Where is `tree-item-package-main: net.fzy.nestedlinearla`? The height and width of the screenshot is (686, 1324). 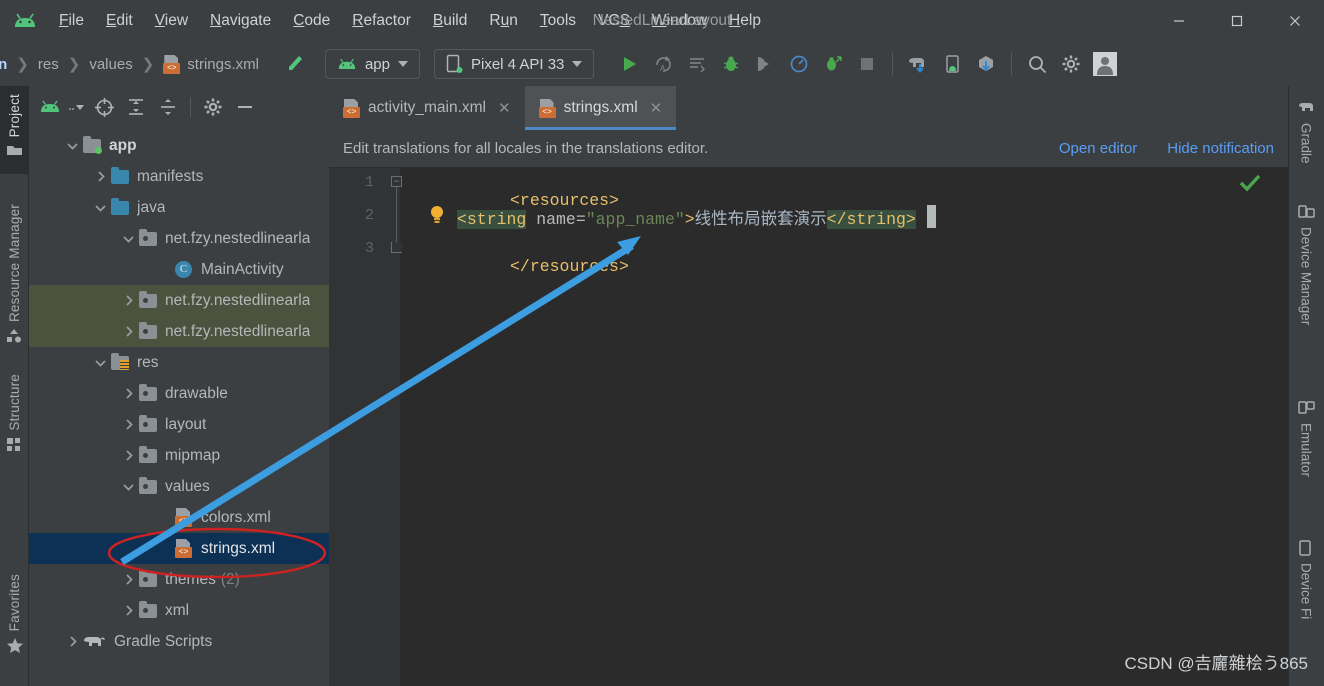 tree-item-package-main: net.fzy.nestedlinearla is located at coordinates (179, 238).